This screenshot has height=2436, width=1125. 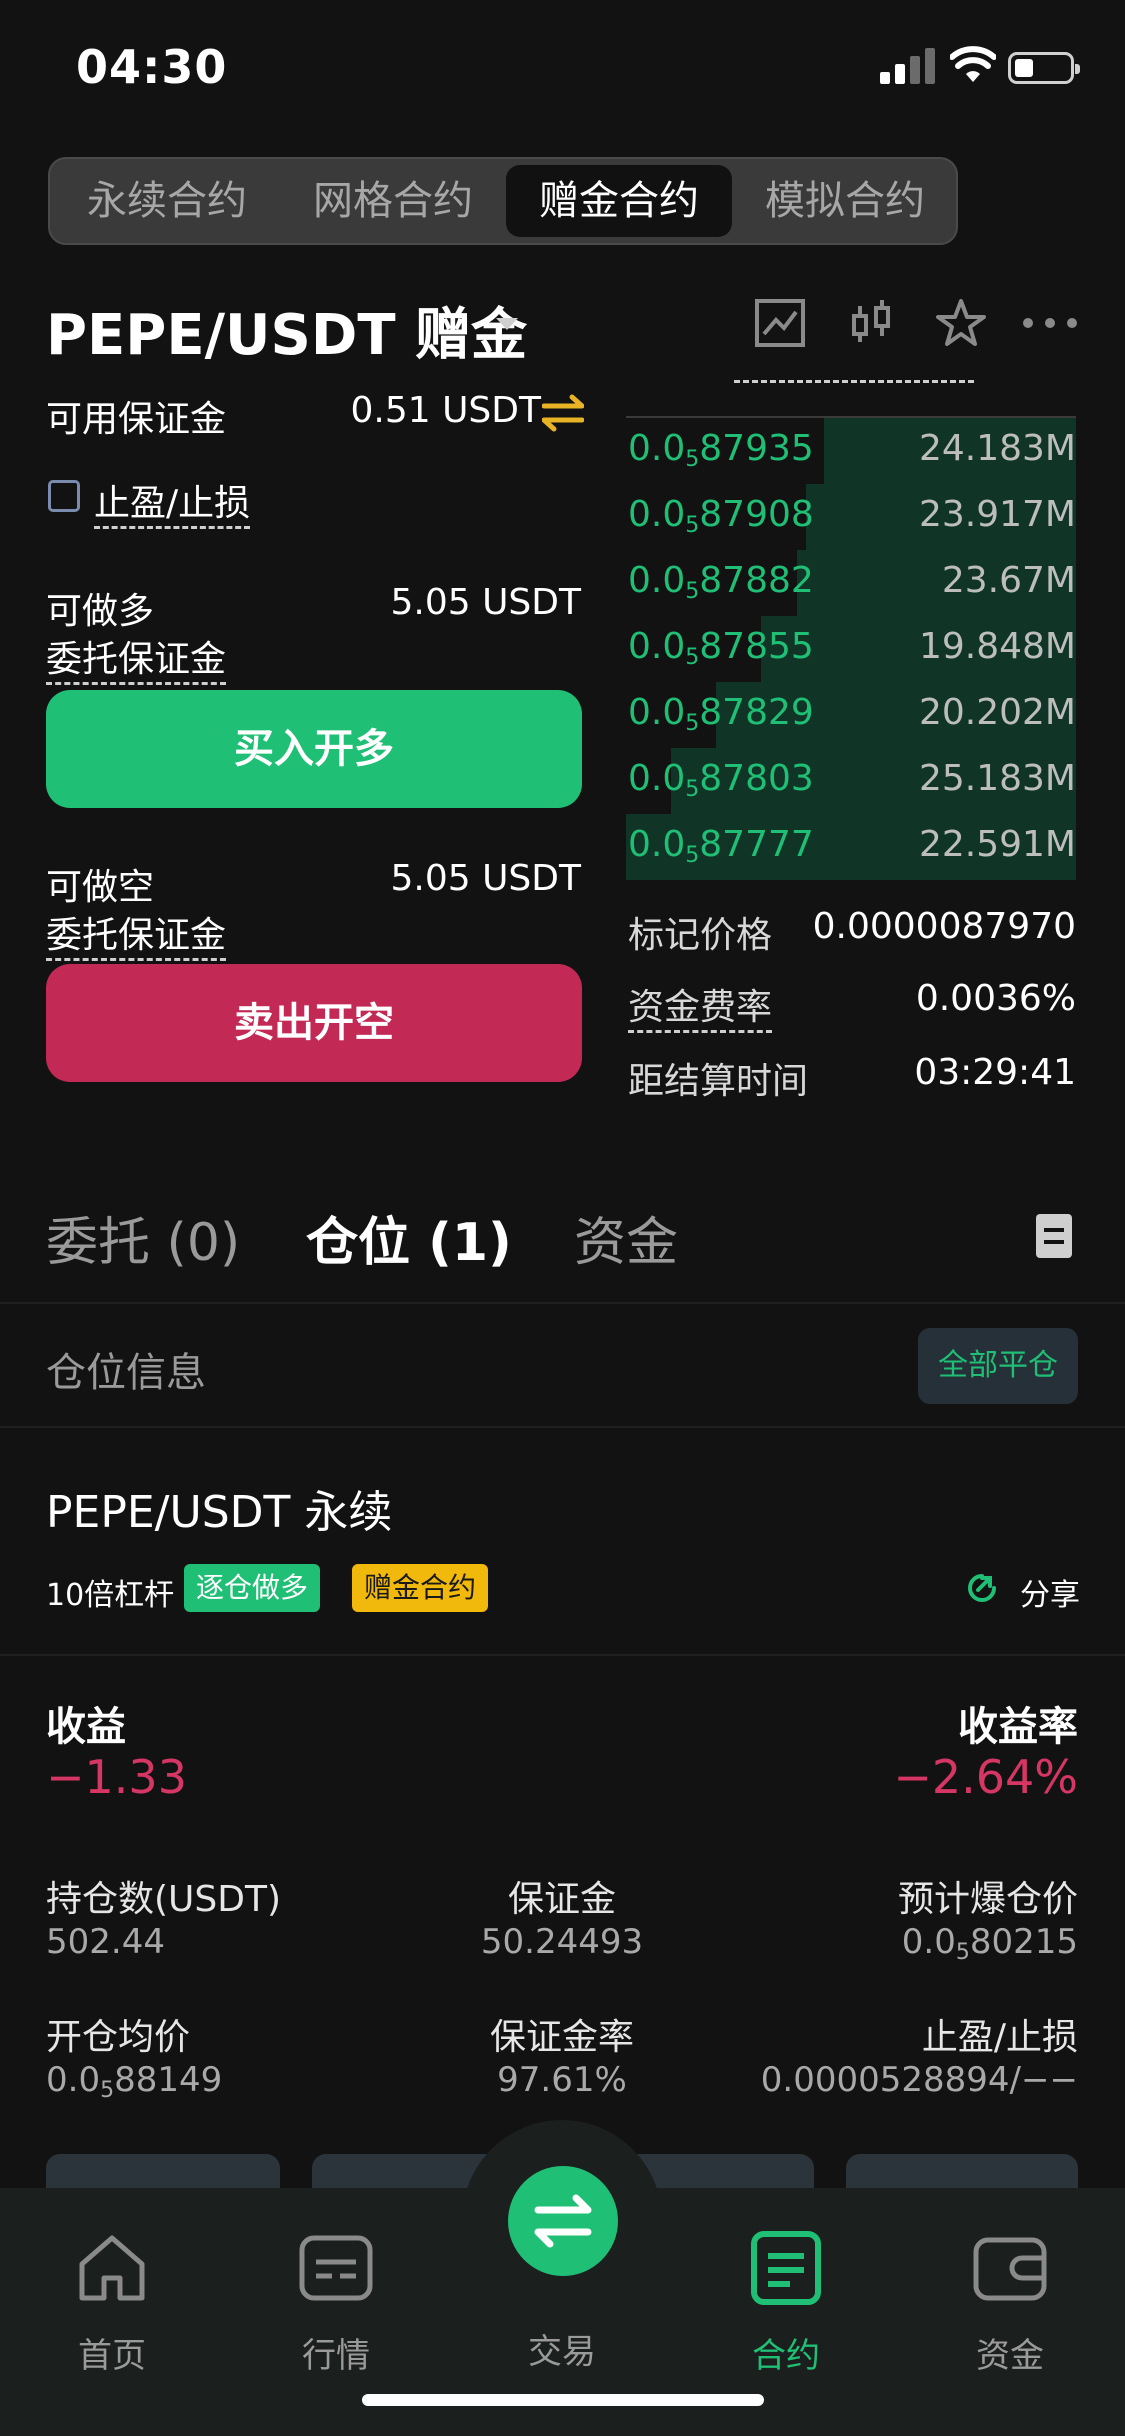 What do you see at coordinates (851, 451) in the screenshot?
I see `orderbook-row: 0.0587935 24.183M` at bounding box center [851, 451].